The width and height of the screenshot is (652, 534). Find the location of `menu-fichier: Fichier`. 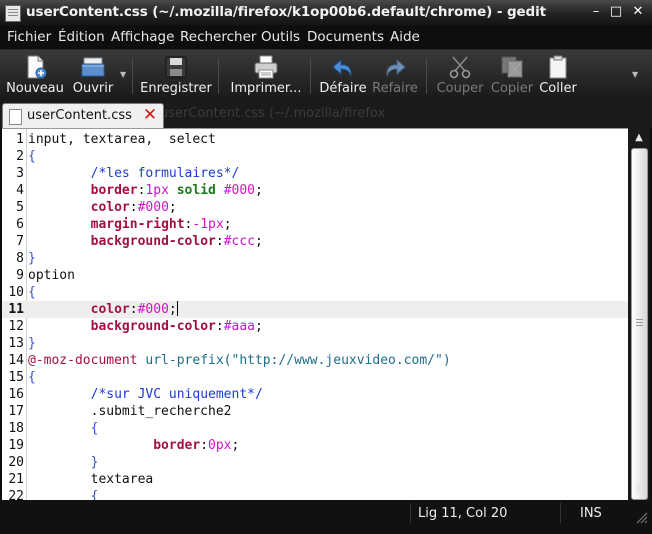

menu-fichier: Fichier is located at coordinates (29, 37).